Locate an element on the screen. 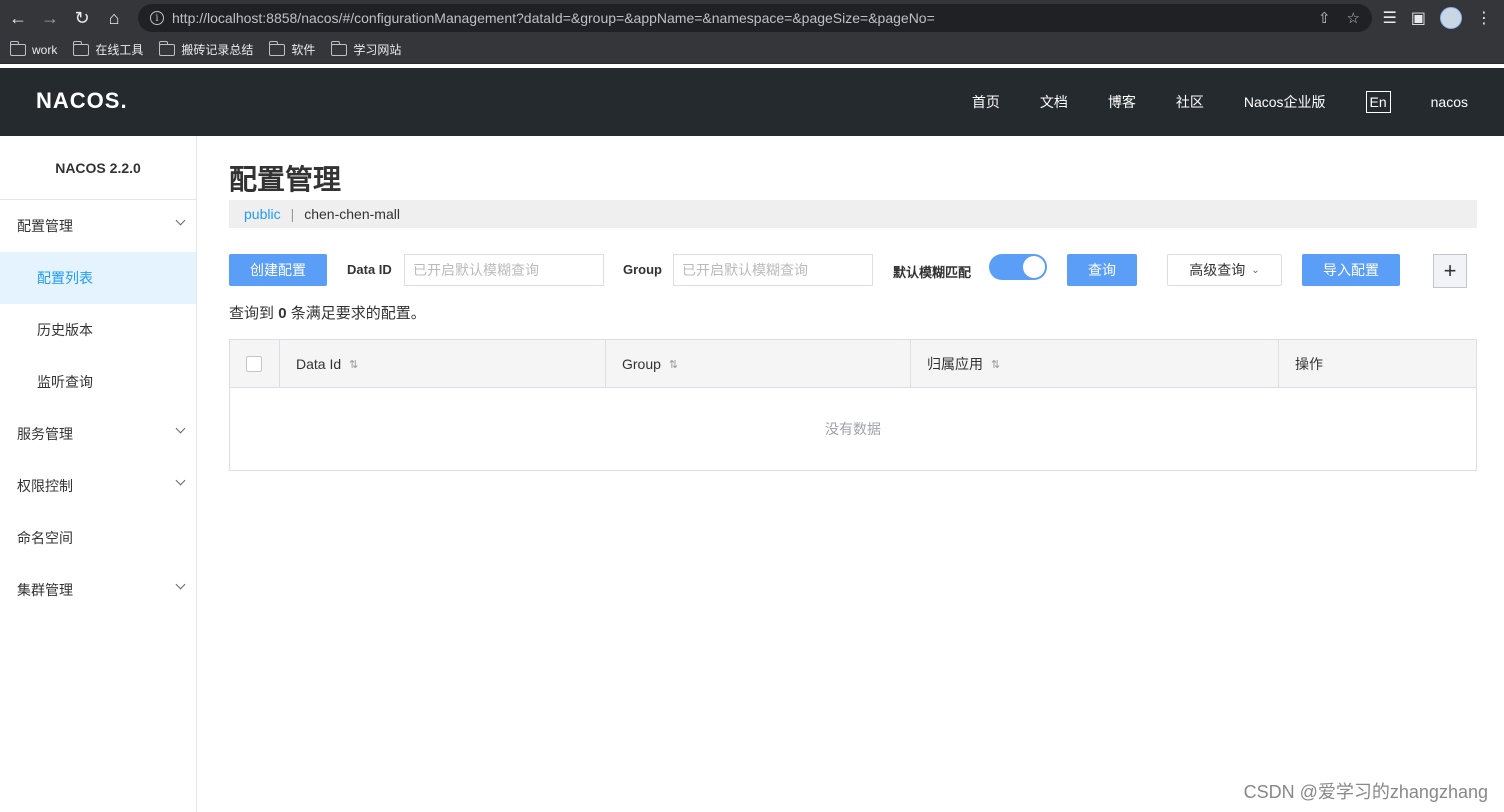  reload-icon: ↻ is located at coordinates (82, 18).